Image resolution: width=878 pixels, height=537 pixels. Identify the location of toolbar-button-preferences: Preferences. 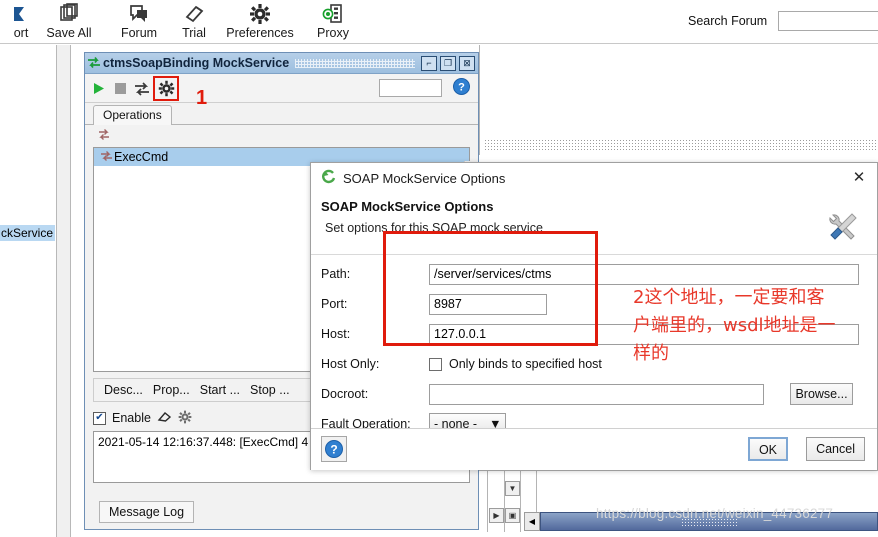
(260, 22).